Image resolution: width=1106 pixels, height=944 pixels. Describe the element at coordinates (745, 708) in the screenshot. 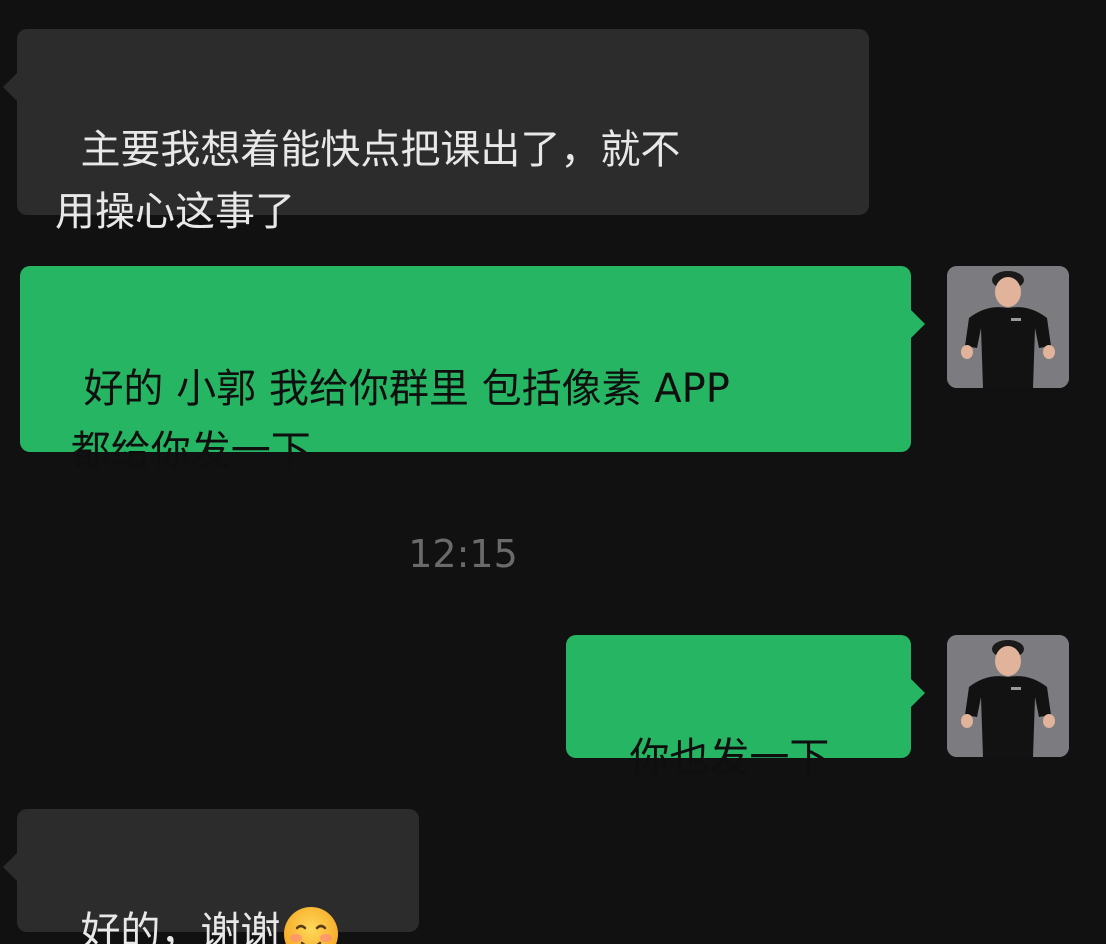

I see `message-bubble-outgoing: 你也发一下` at that location.